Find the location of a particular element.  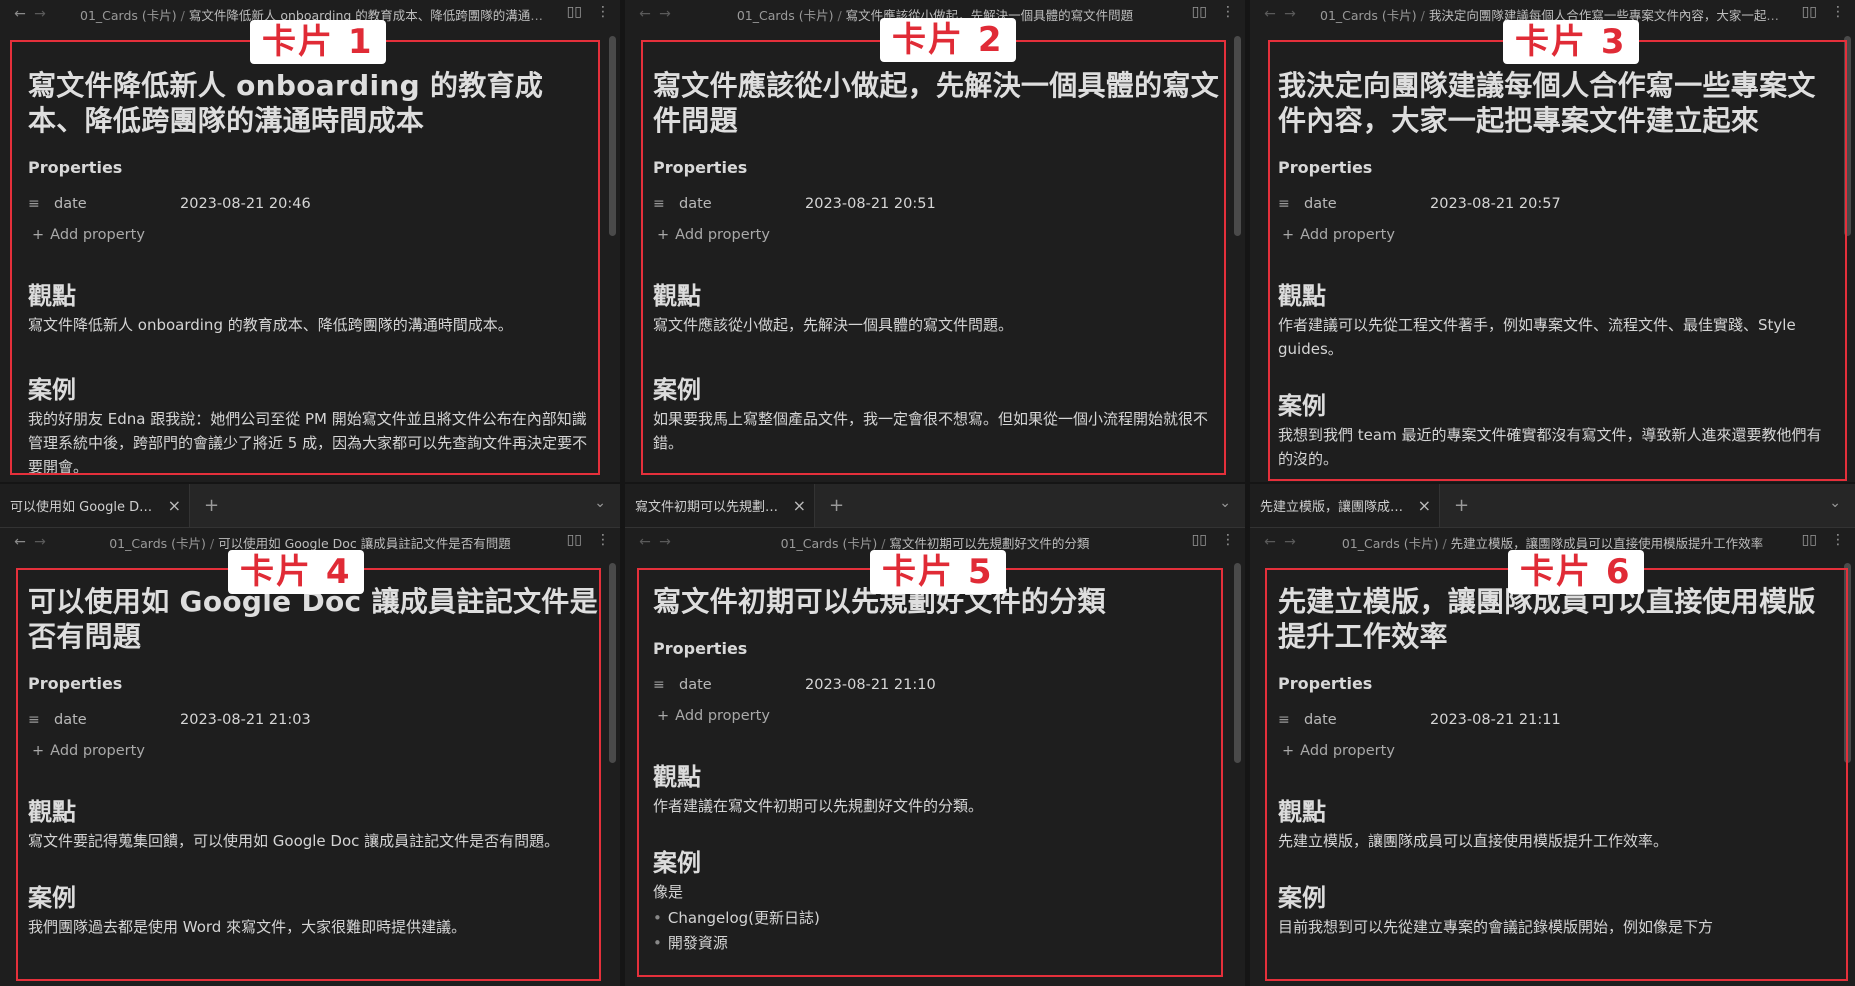

note-title: 可以使用如 Google Doc 讓成員註記文件是否有問題 is located at coordinates (313, 619).